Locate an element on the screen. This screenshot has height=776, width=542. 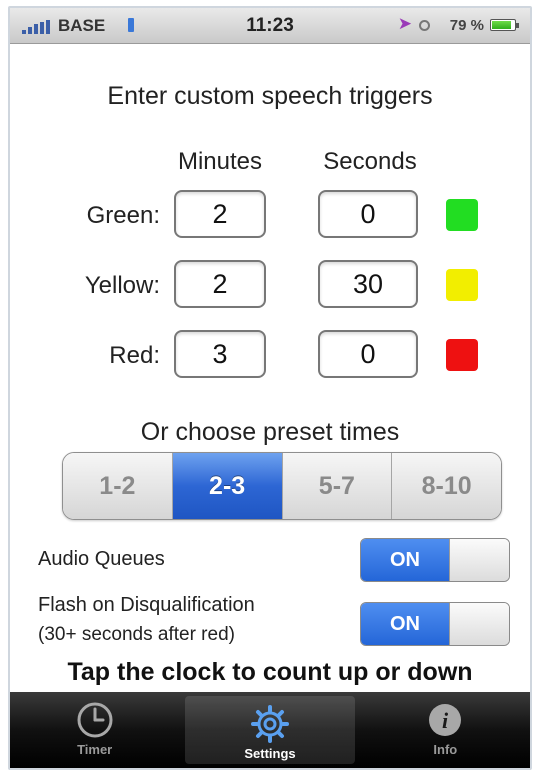
green-minutes-field: 2 is located at coordinates (220, 214).